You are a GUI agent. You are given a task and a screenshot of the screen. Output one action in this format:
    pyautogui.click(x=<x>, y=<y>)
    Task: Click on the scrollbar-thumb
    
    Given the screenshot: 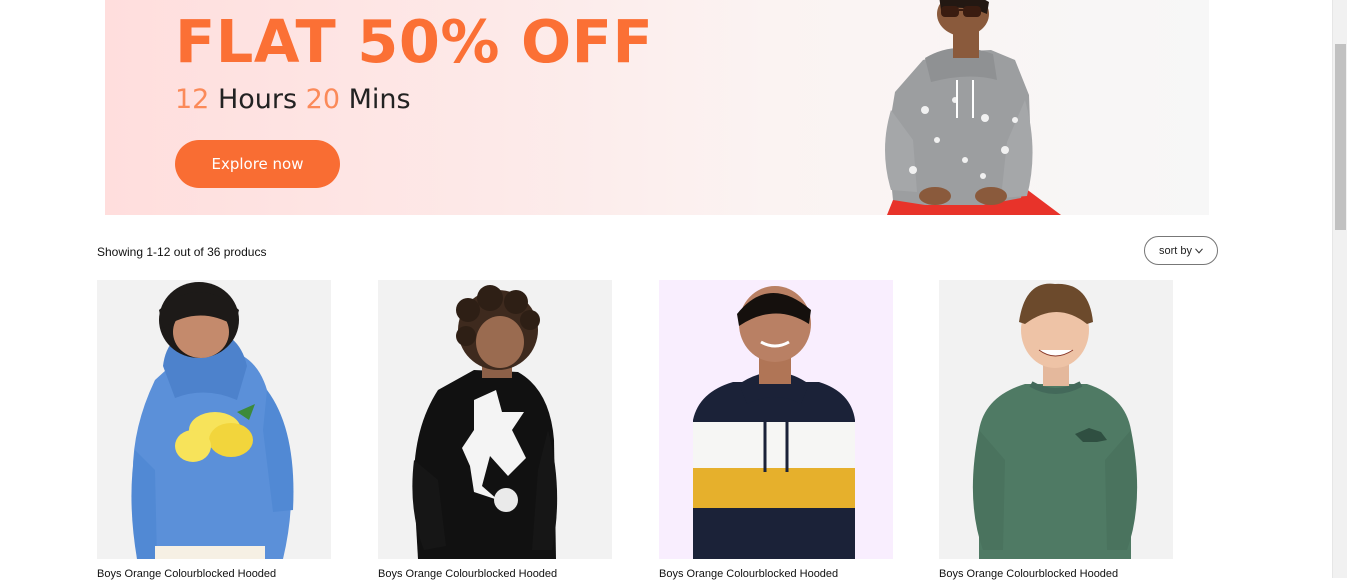 What is the action you would take?
    pyautogui.click(x=1340, y=137)
    